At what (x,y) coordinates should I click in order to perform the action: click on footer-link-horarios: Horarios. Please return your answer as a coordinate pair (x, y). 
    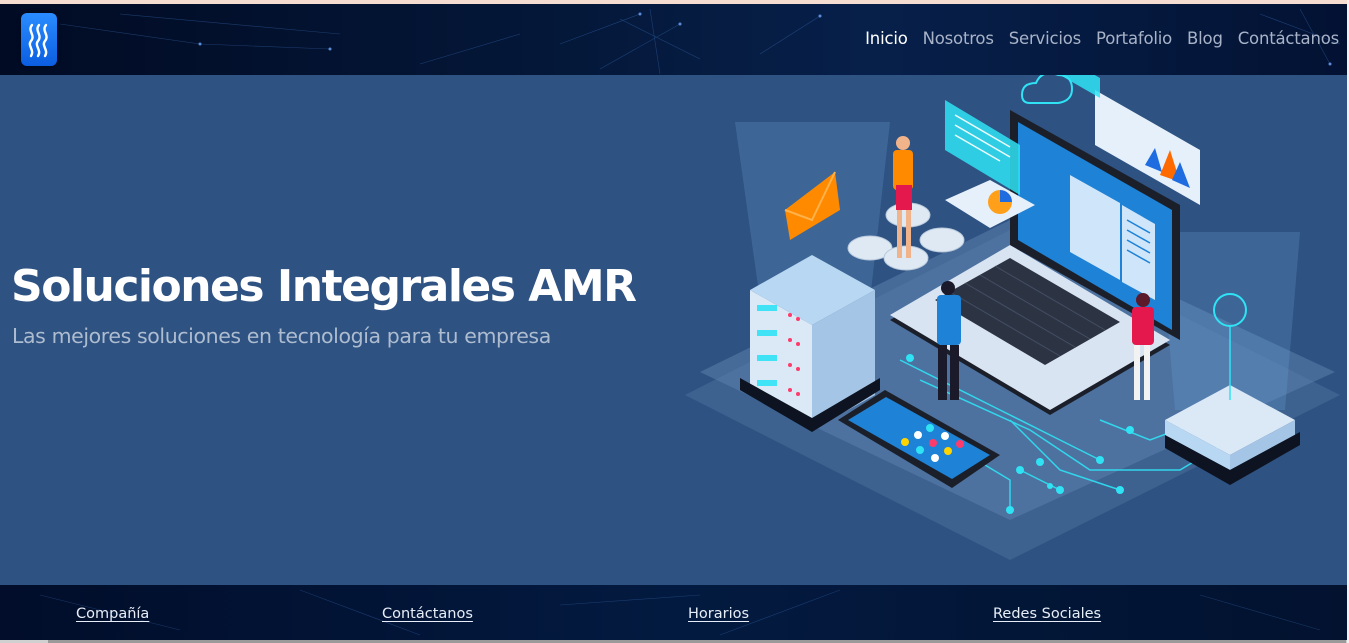
    Looking at the image, I should click on (718, 614).